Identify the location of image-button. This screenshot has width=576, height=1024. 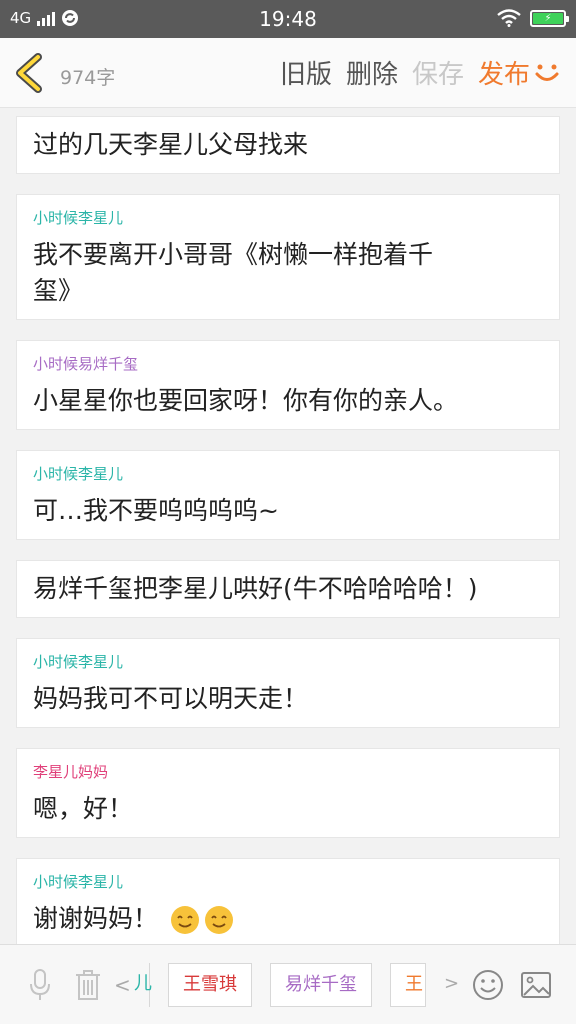
(536, 985).